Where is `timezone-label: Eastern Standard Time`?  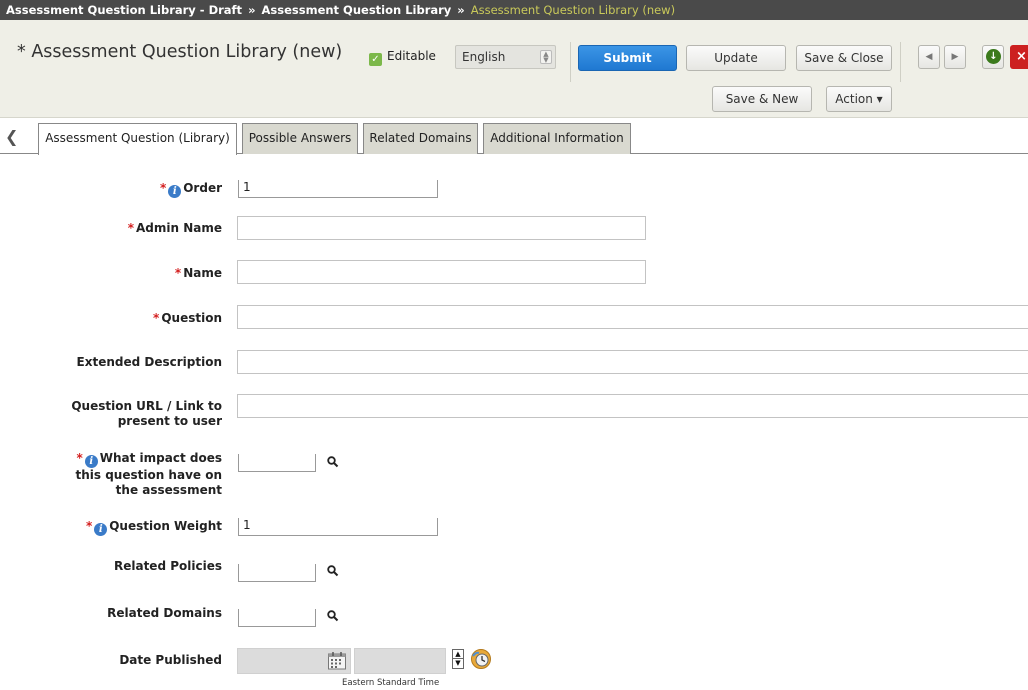 timezone-label: Eastern Standard Time is located at coordinates (391, 683).